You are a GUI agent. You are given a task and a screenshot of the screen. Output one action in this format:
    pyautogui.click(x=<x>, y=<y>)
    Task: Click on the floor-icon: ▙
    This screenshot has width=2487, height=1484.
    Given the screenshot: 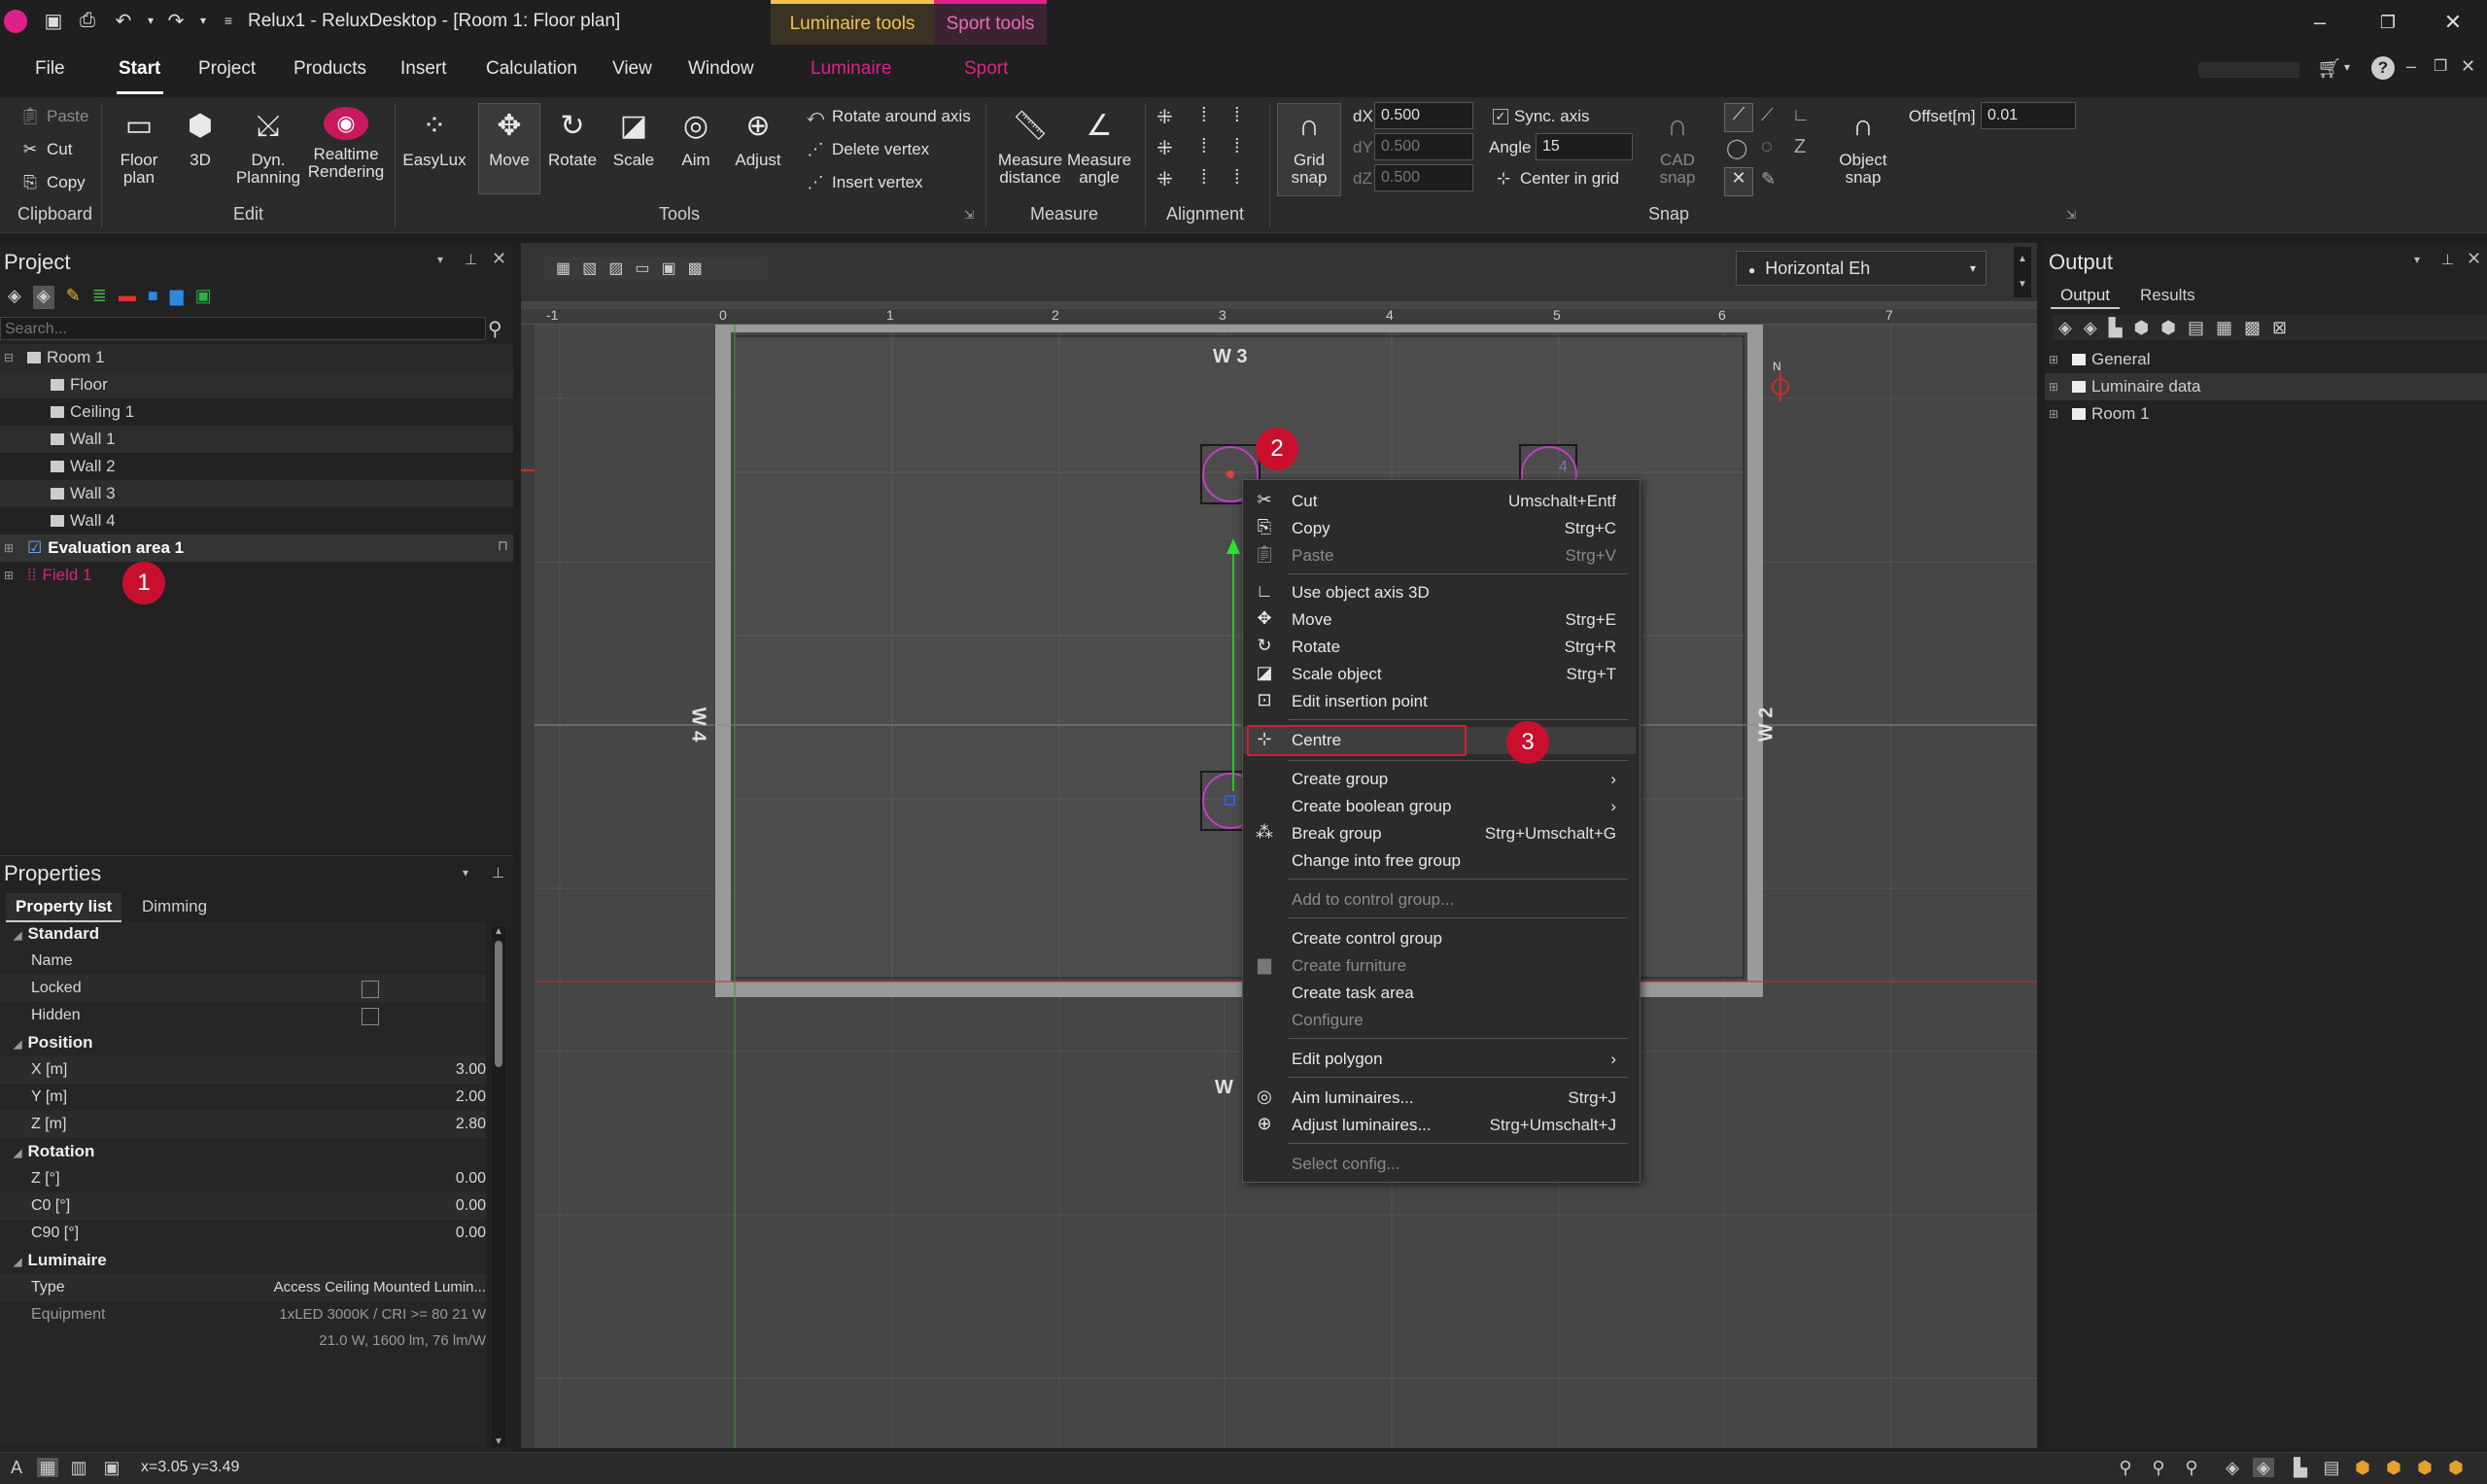 What is the action you would take?
    pyautogui.click(x=2116, y=328)
    